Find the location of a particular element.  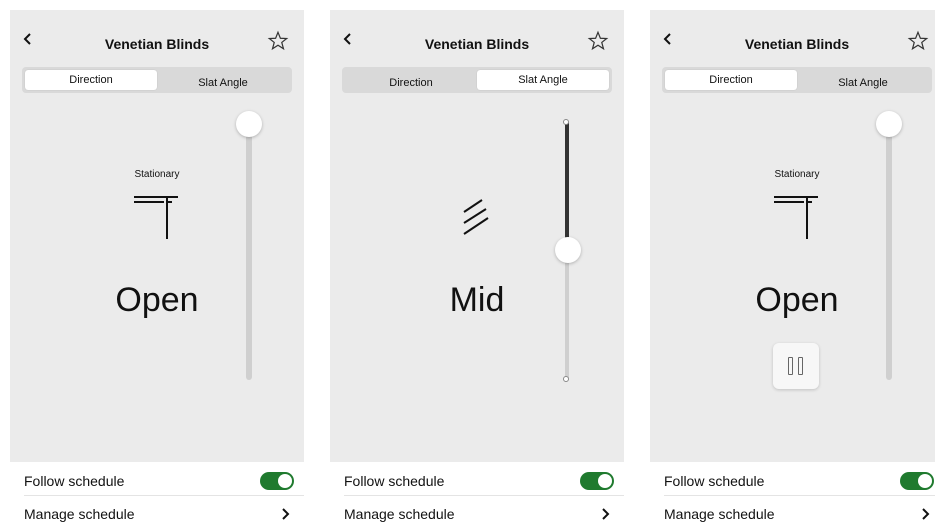

slat-slider-remaining is located at coordinates (567, 314).